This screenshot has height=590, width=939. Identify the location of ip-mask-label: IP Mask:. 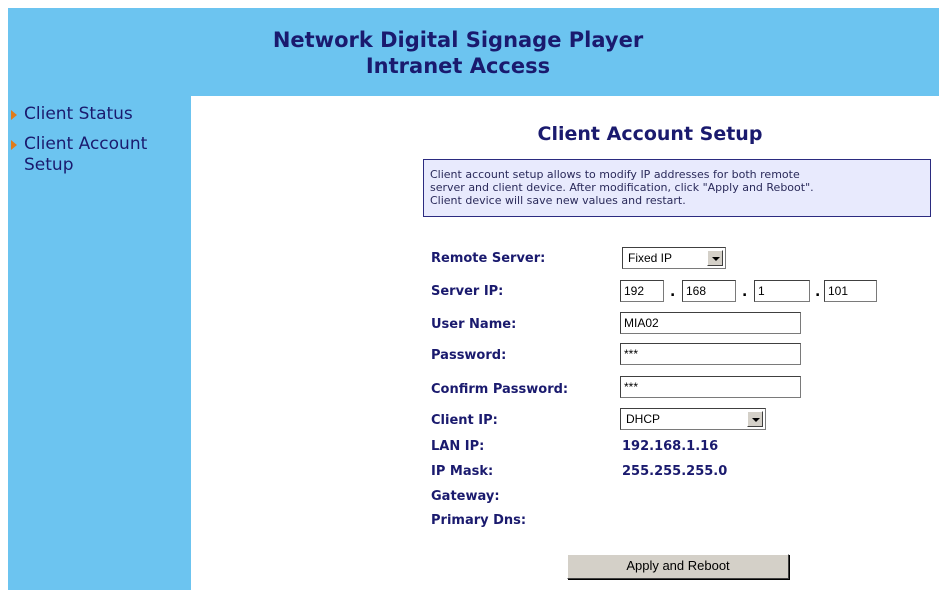
(462, 471).